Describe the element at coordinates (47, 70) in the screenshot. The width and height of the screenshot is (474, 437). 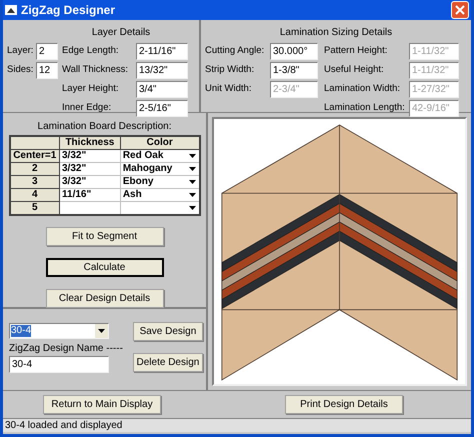
I see `text-field: 12` at that location.